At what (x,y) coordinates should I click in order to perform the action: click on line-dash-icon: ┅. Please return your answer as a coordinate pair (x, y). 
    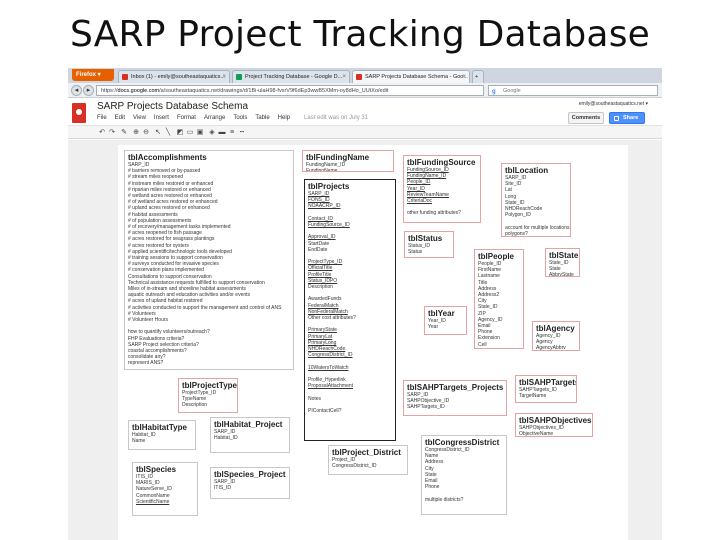
    Looking at the image, I should click on (242, 132).